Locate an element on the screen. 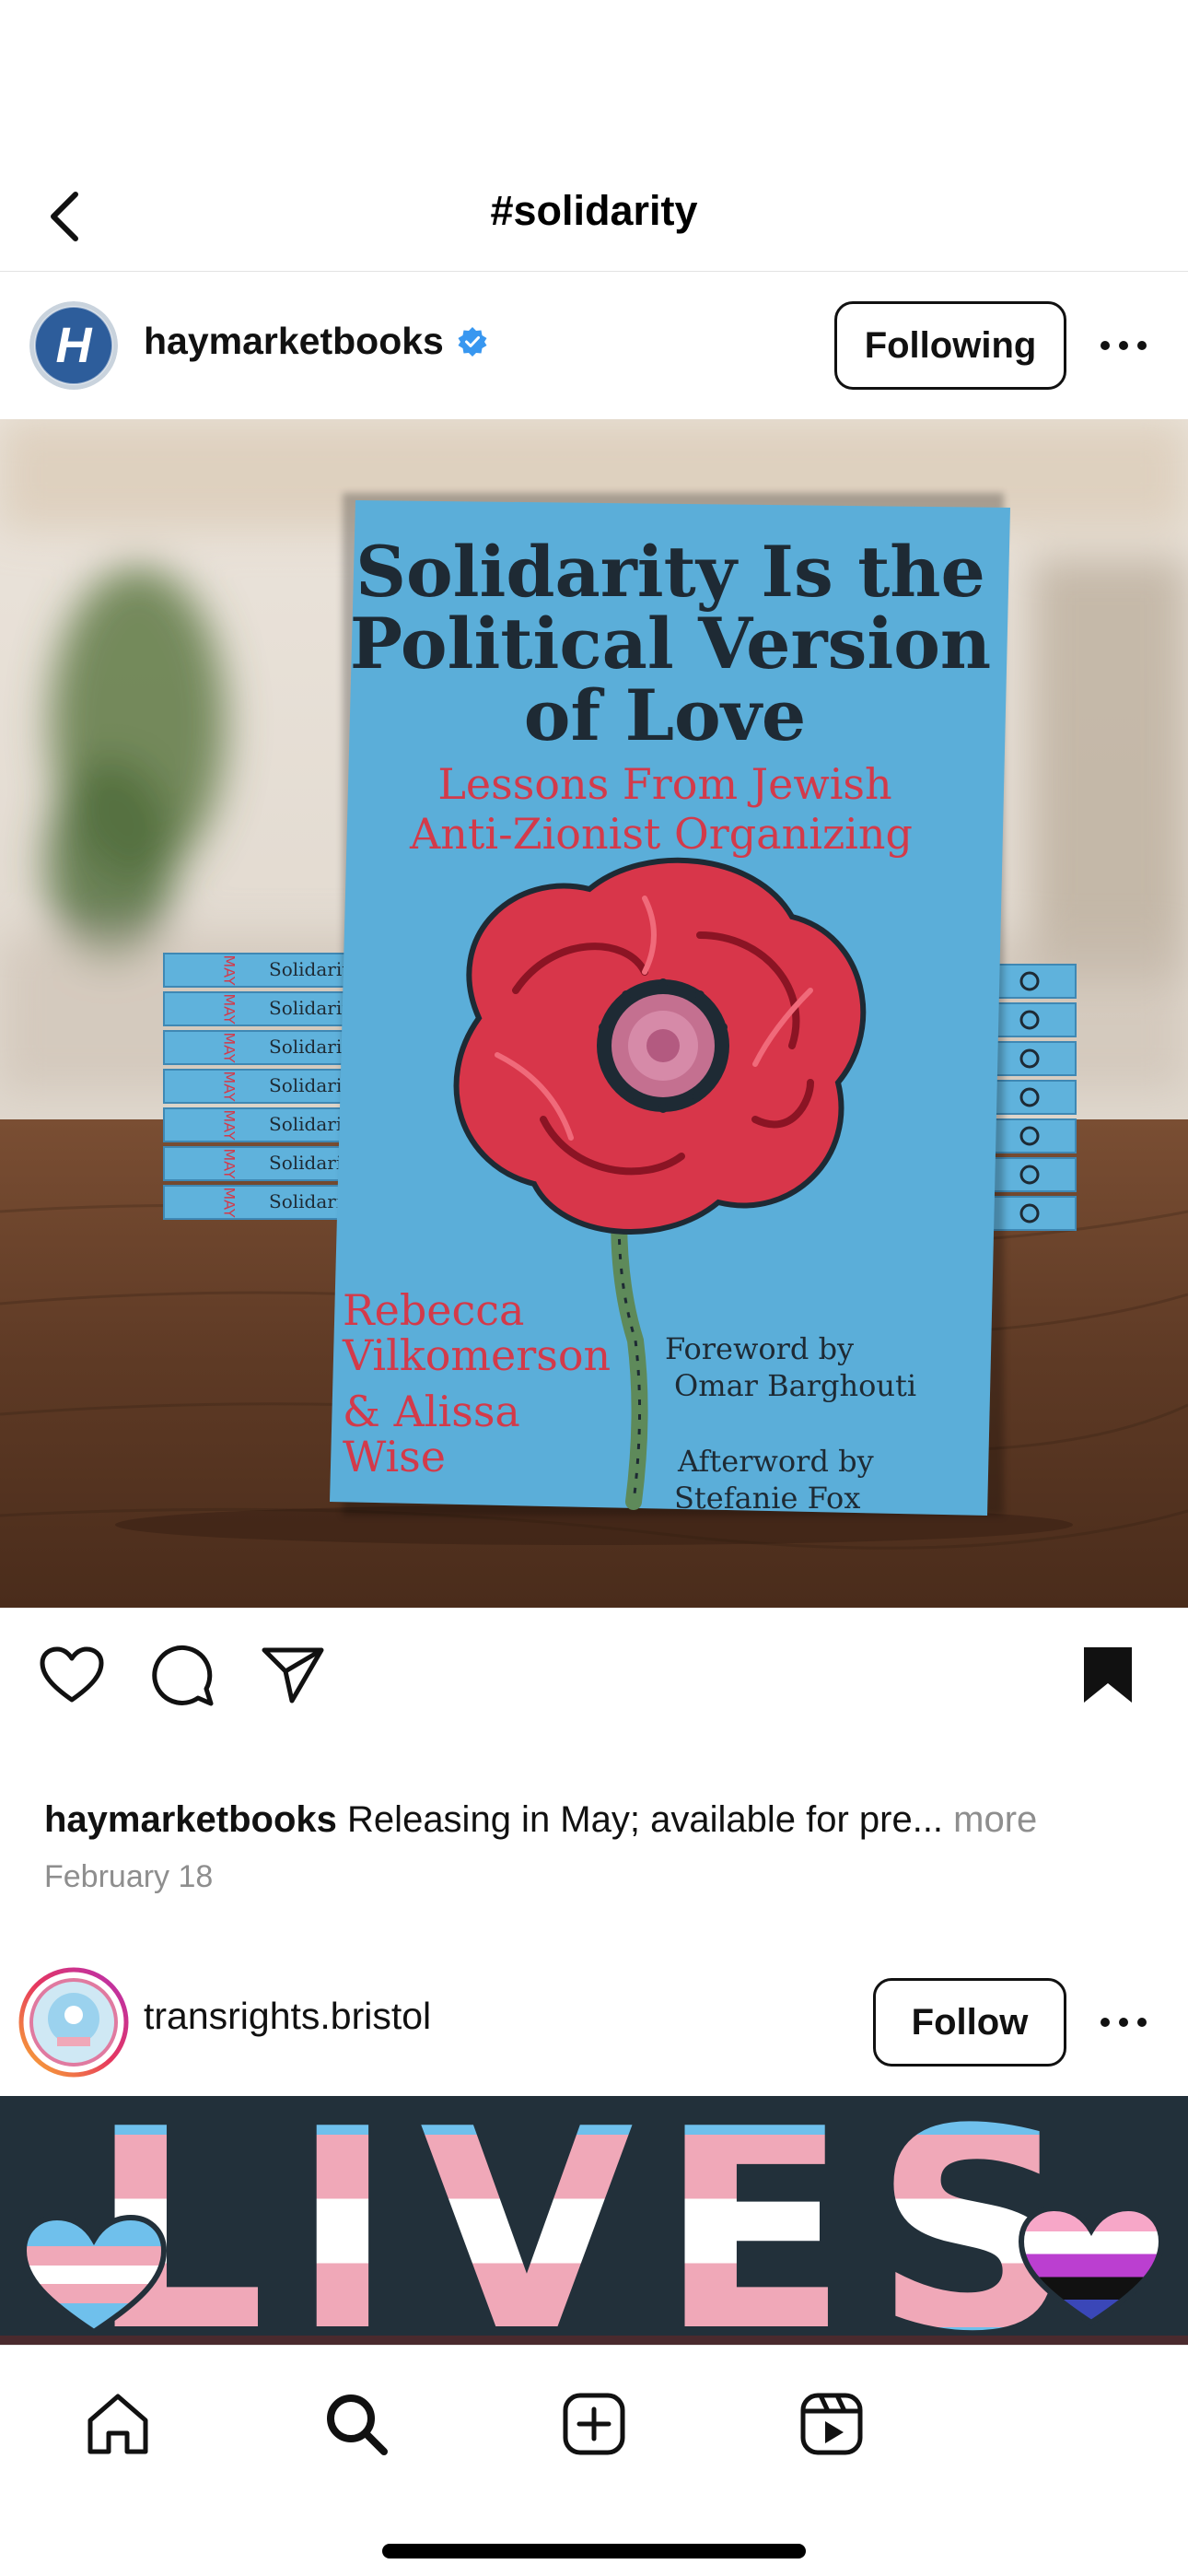  share-button is located at coordinates (292, 1675).